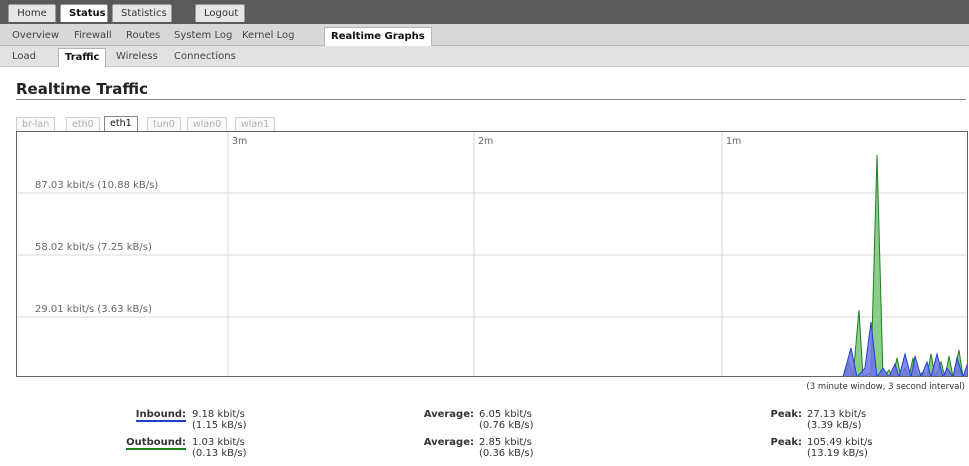 Image resolution: width=969 pixels, height=466 pixels. What do you see at coordinates (97, 185) in the screenshot?
I see `y-label-87: 87.03 kbit/s (10.88 kB/s)` at bounding box center [97, 185].